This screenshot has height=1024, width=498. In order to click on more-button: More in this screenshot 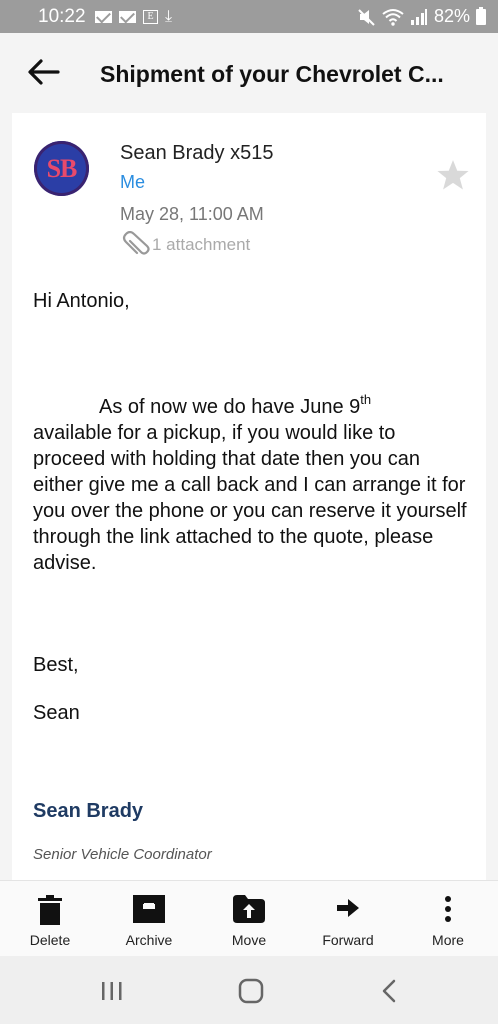, I will do `click(448, 919)`.